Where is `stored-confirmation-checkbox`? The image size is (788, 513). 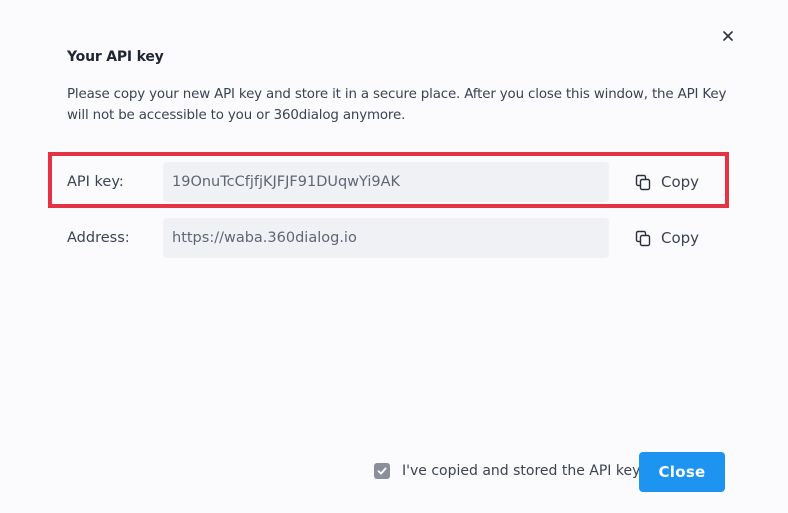 stored-confirmation-checkbox is located at coordinates (382, 471).